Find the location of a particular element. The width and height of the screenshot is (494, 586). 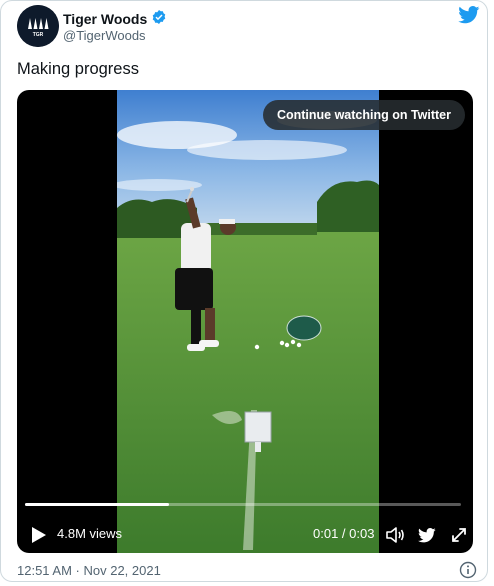

tweet-timestamp: 12:51 AM · Nov 22, 2021 is located at coordinates (89, 570).